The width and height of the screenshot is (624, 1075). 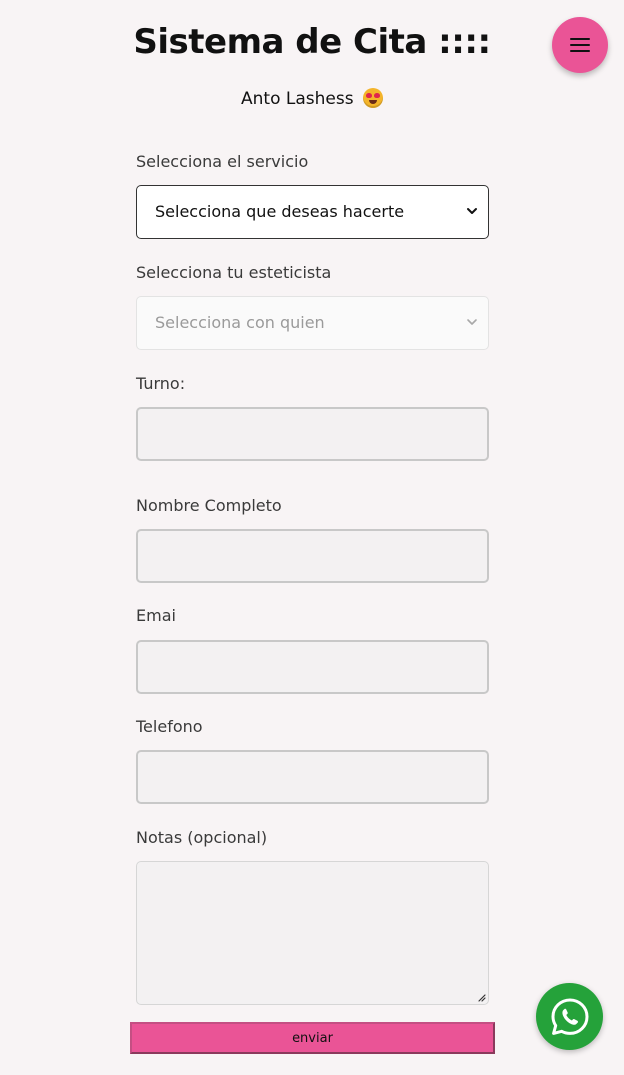 I want to click on telefono-label: Telefono, so click(x=169, y=726).